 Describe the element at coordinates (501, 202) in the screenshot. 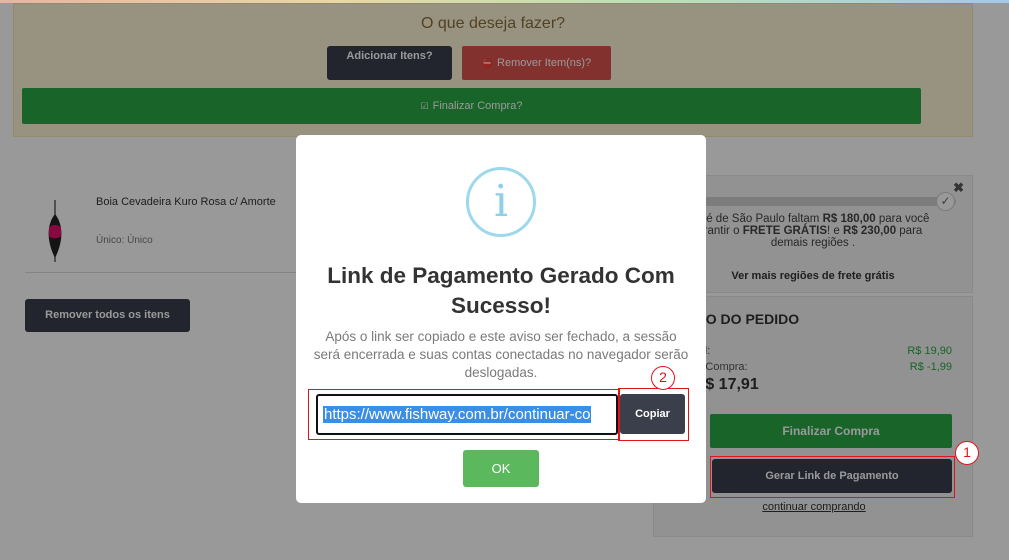

I see `info-icon: i` at that location.